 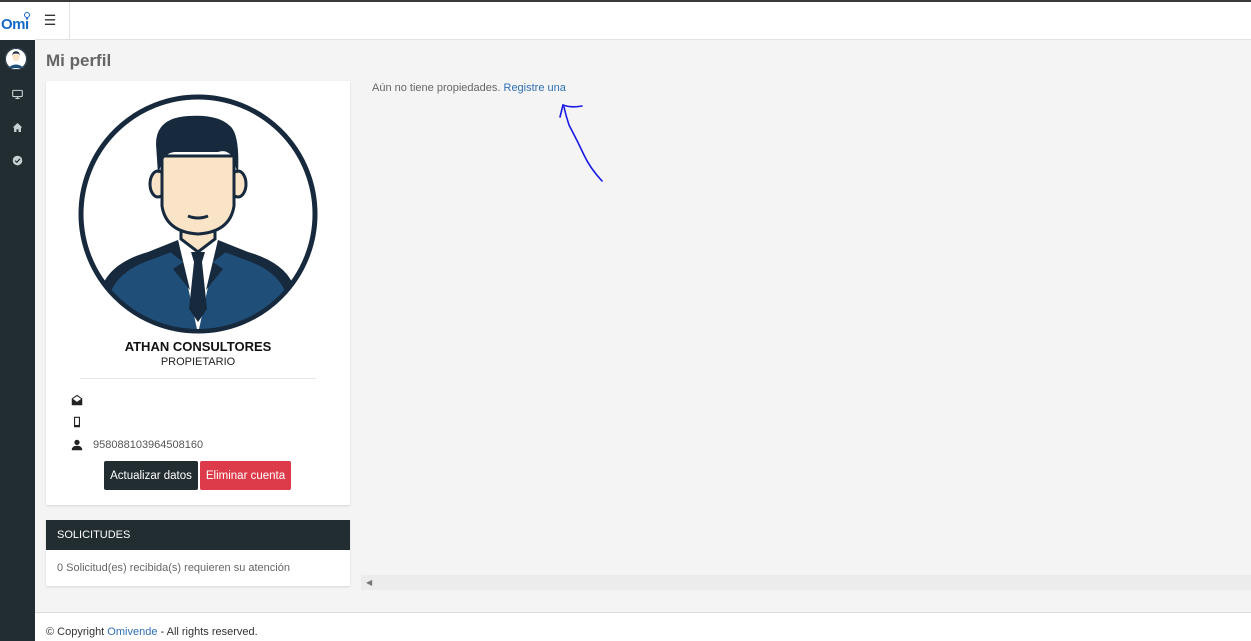 What do you see at coordinates (151, 475) in the screenshot?
I see `update-profile-button: Actualizar datos` at bounding box center [151, 475].